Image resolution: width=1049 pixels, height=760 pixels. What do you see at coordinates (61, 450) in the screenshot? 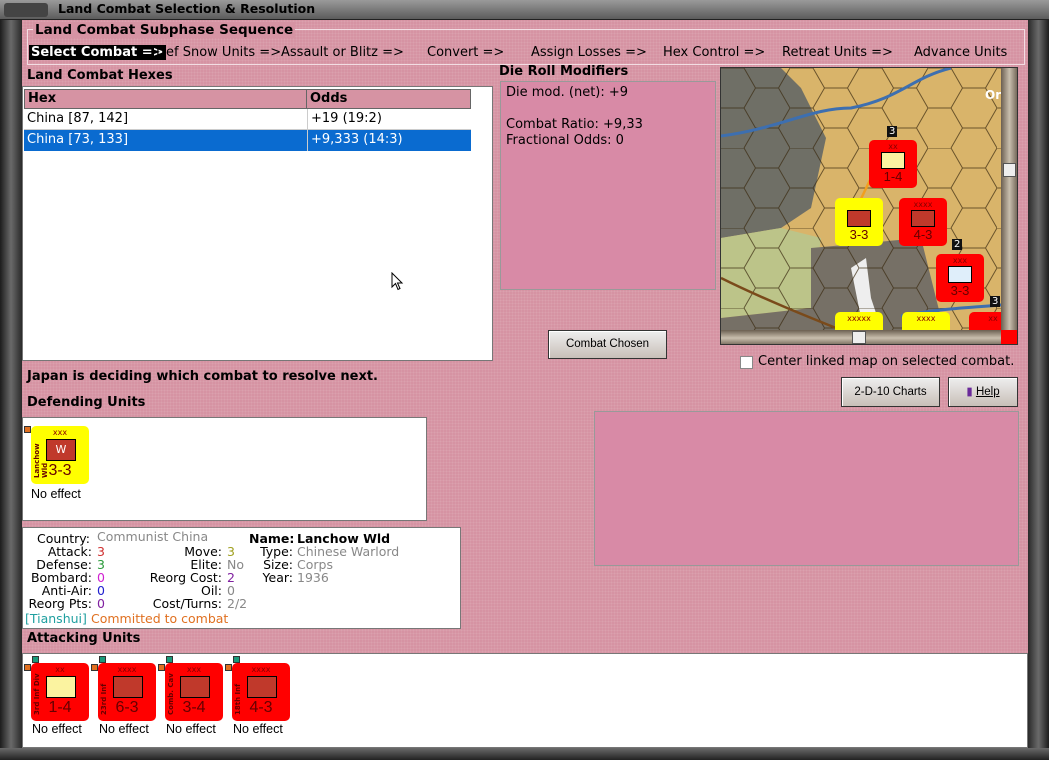
I see `unit-symbol-icon: W` at bounding box center [61, 450].